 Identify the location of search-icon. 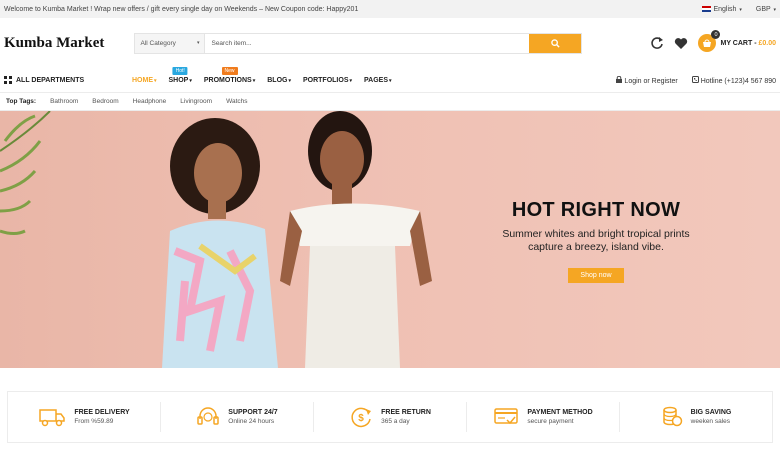
(555, 43).